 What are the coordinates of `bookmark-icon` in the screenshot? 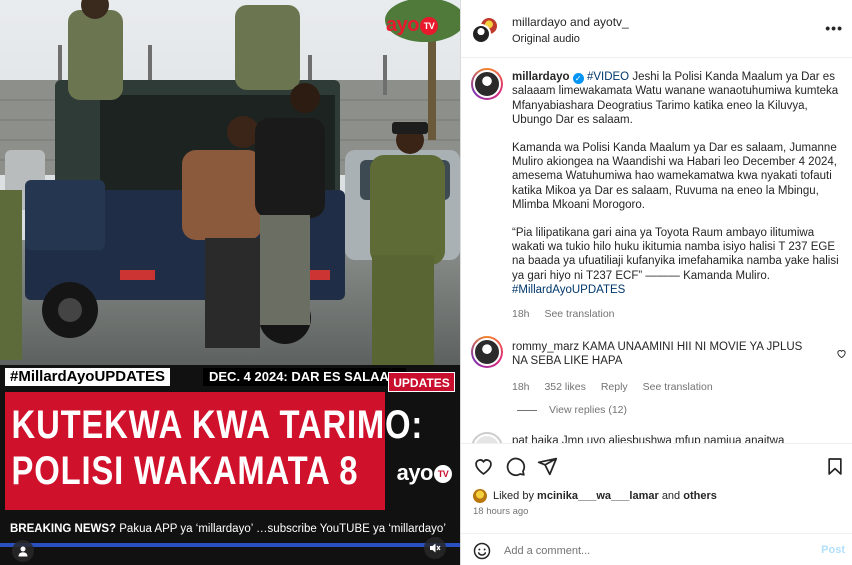 It's located at (835, 466).